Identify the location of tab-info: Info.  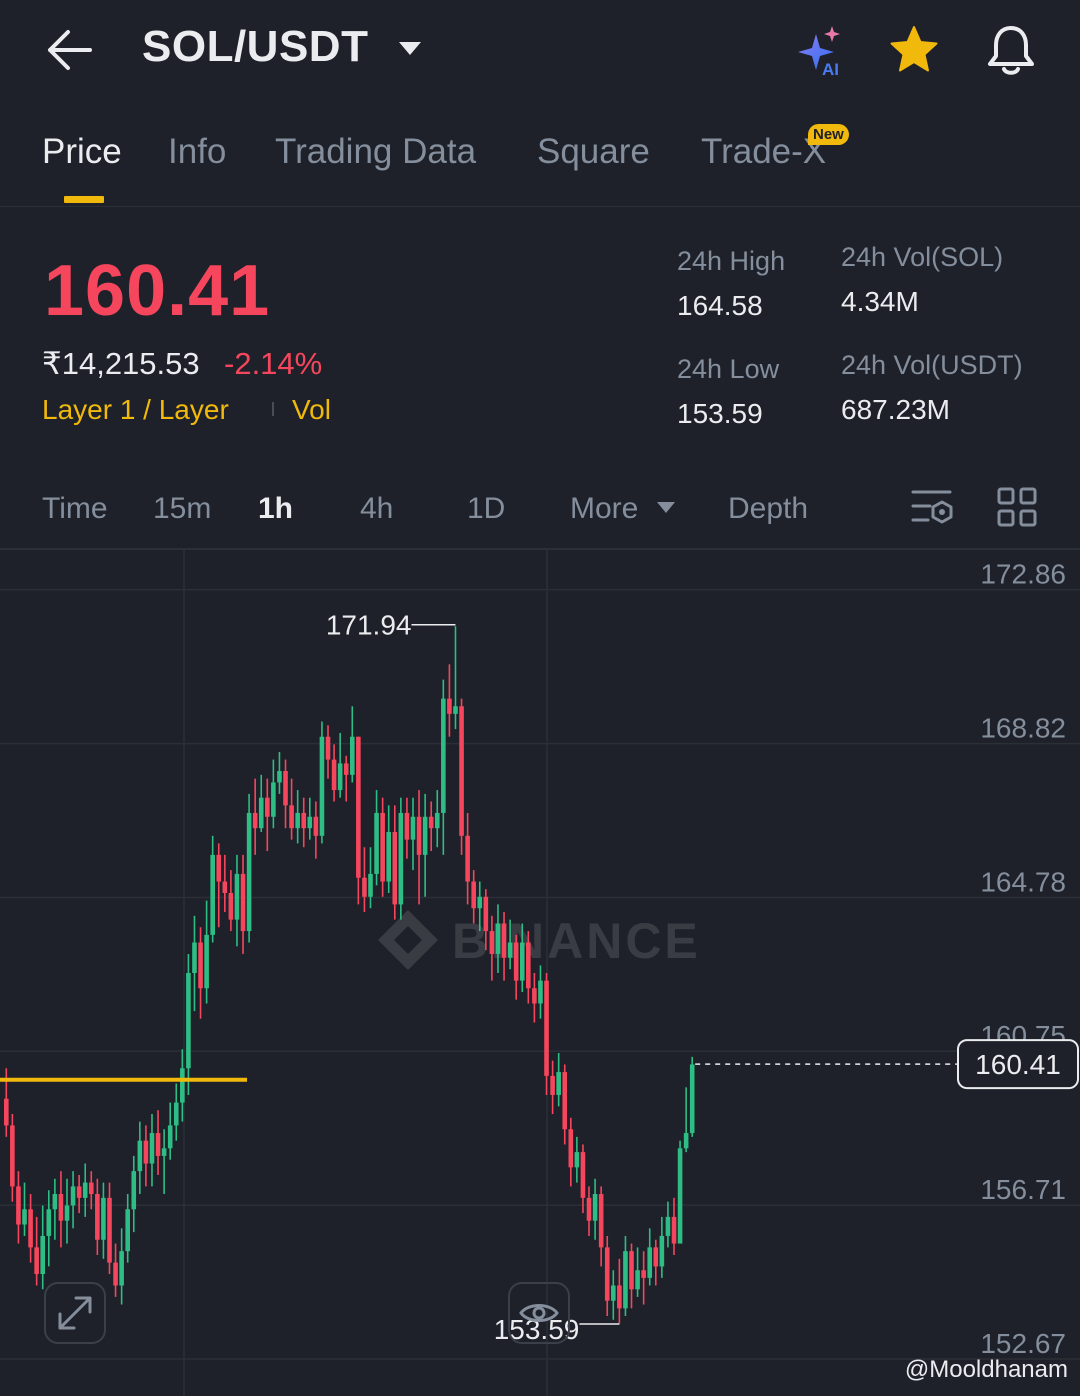
(197, 152).